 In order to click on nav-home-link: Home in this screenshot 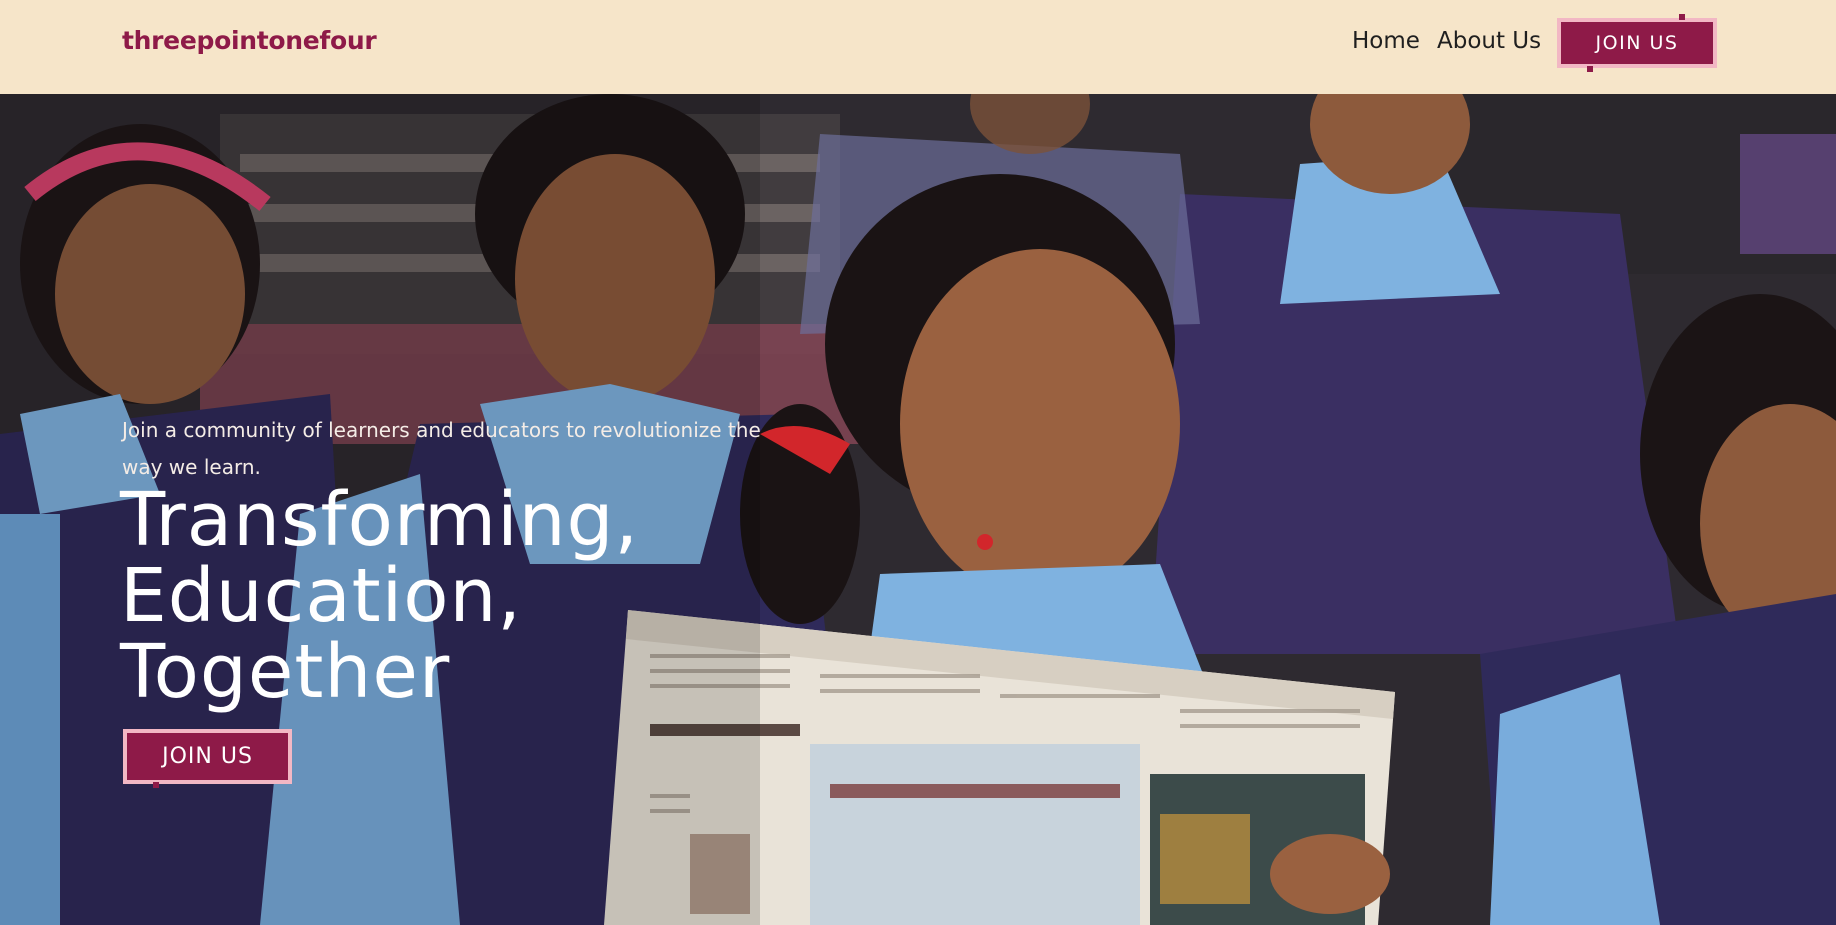, I will do `click(1386, 41)`.